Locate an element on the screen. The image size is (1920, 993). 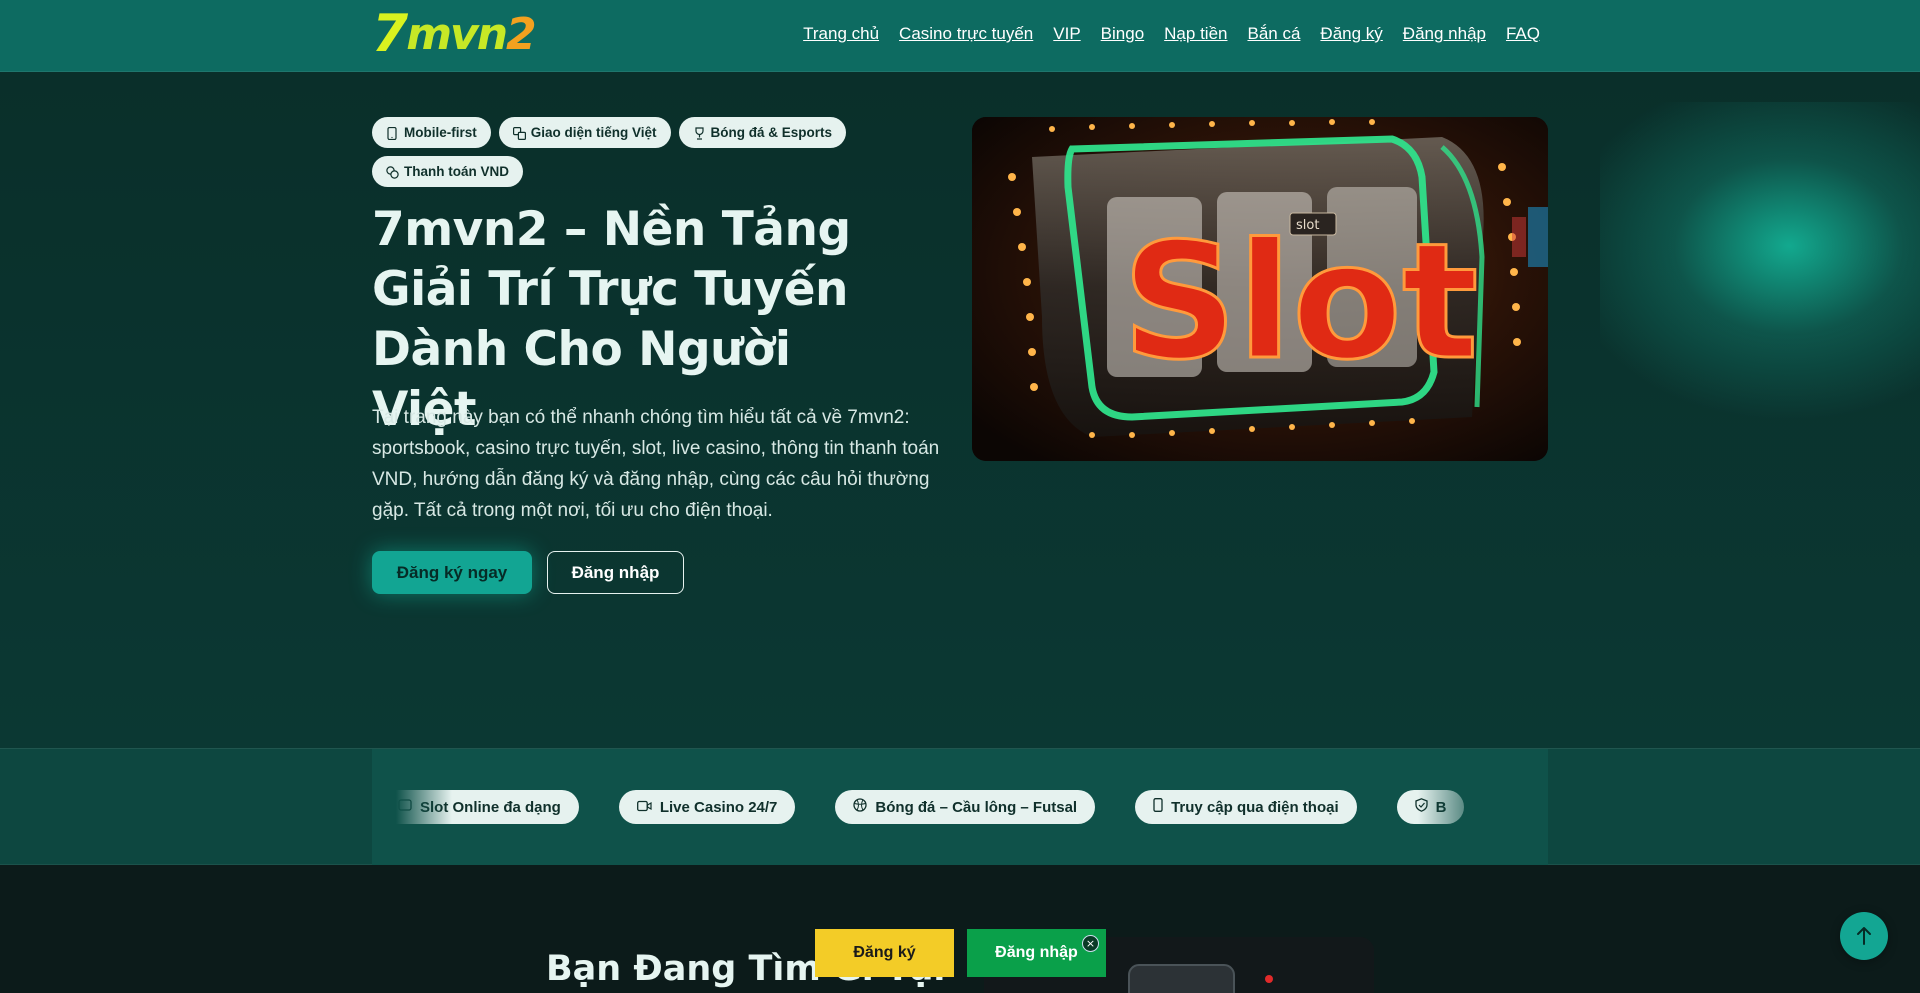
register-now-button: Đăng ký ngay is located at coordinates (452, 572).